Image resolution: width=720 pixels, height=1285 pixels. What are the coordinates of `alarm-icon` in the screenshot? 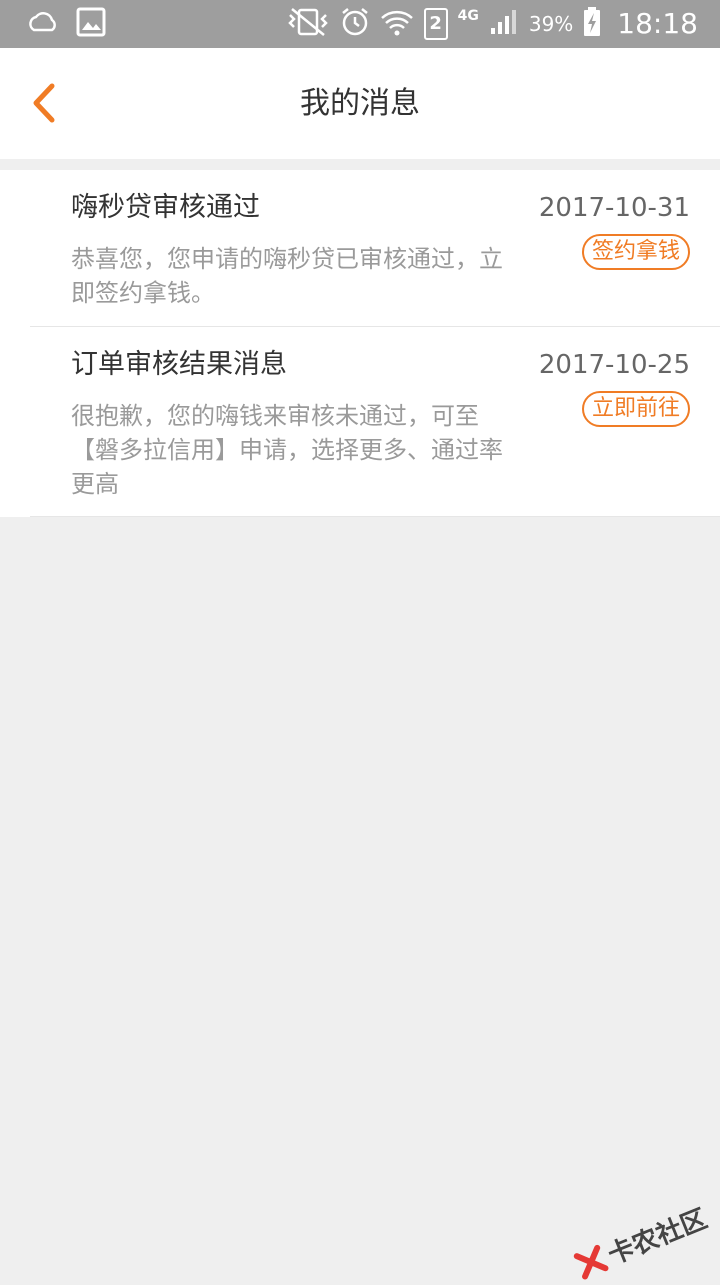 It's located at (355, 24).